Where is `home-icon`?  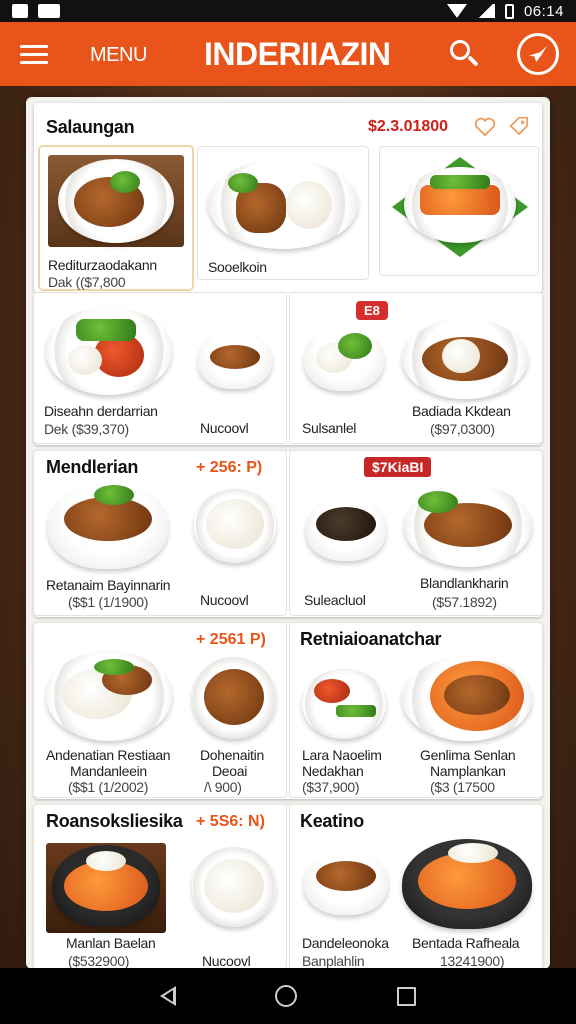
home-icon is located at coordinates (286, 996).